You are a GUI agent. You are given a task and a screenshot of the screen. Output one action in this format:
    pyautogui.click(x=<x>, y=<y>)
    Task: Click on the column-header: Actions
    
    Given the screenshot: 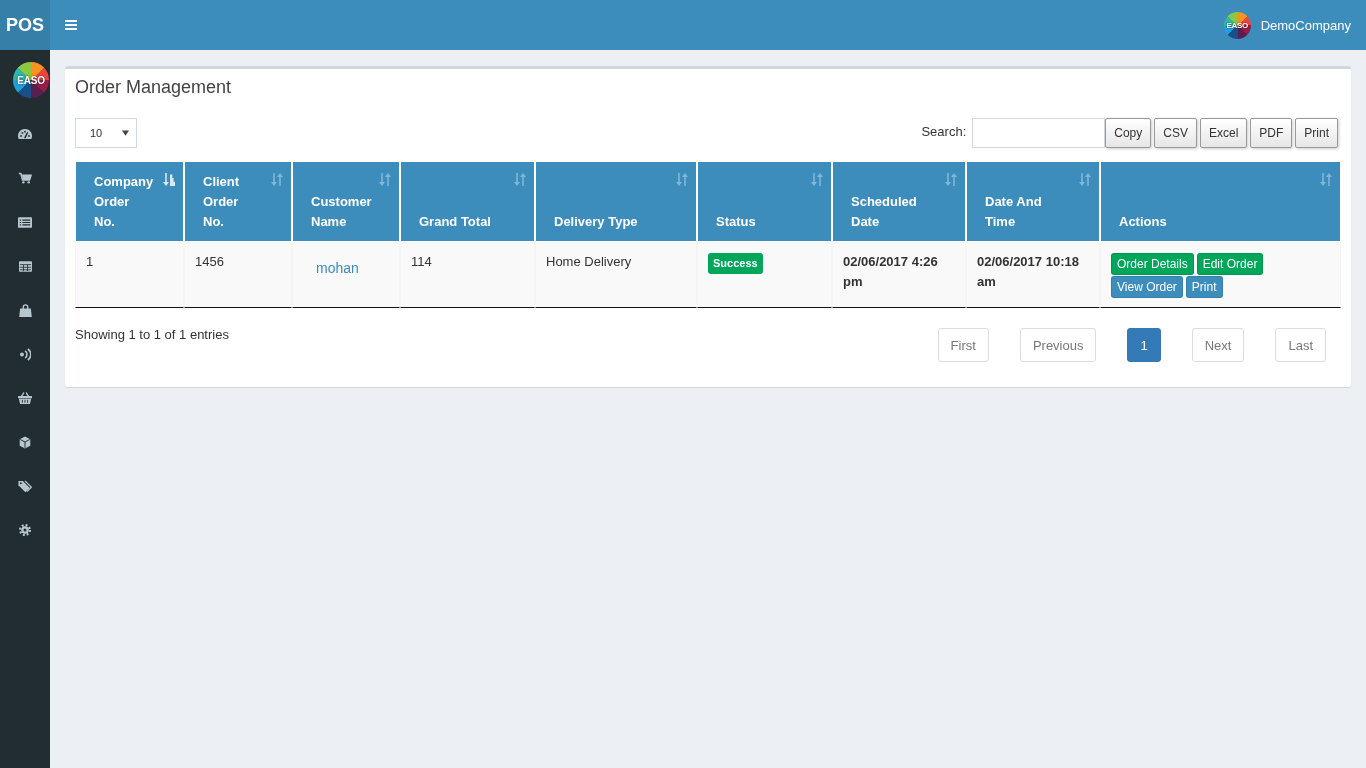 What is the action you would take?
    pyautogui.click(x=1220, y=202)
    